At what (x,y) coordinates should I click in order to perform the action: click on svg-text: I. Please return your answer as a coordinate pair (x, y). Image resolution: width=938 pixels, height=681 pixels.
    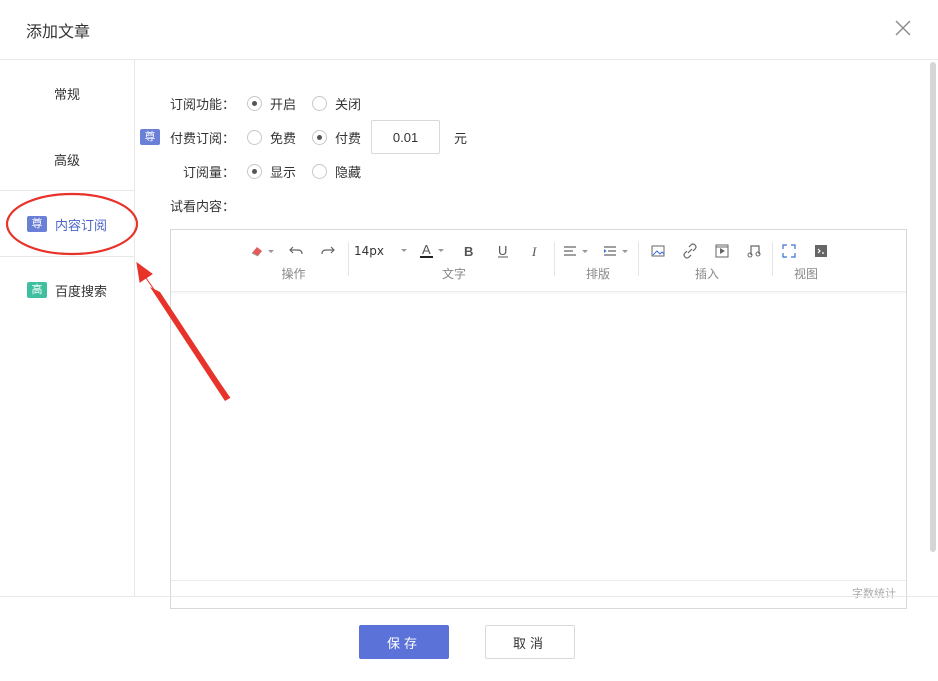
    Looking at the image, I should click on (534, 251).